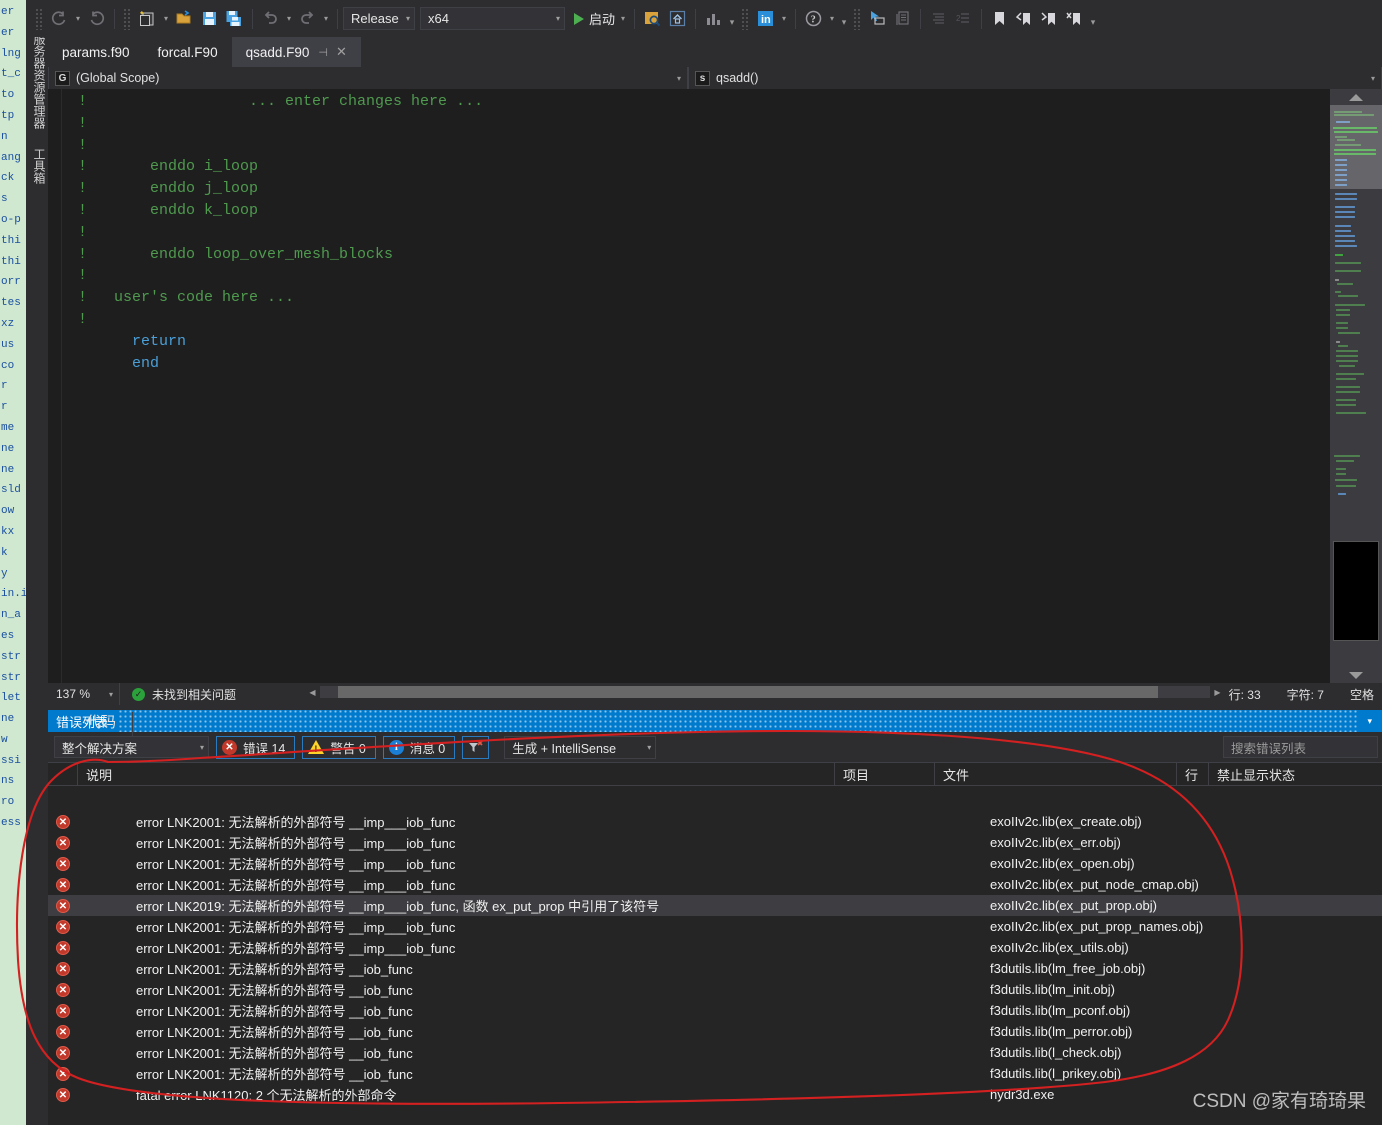 This screenshot has height=1125, width=1382. Describe the element at coordinates (289, 19) in the screenshot. I see `undo-caret-icon: ▾` at that location.